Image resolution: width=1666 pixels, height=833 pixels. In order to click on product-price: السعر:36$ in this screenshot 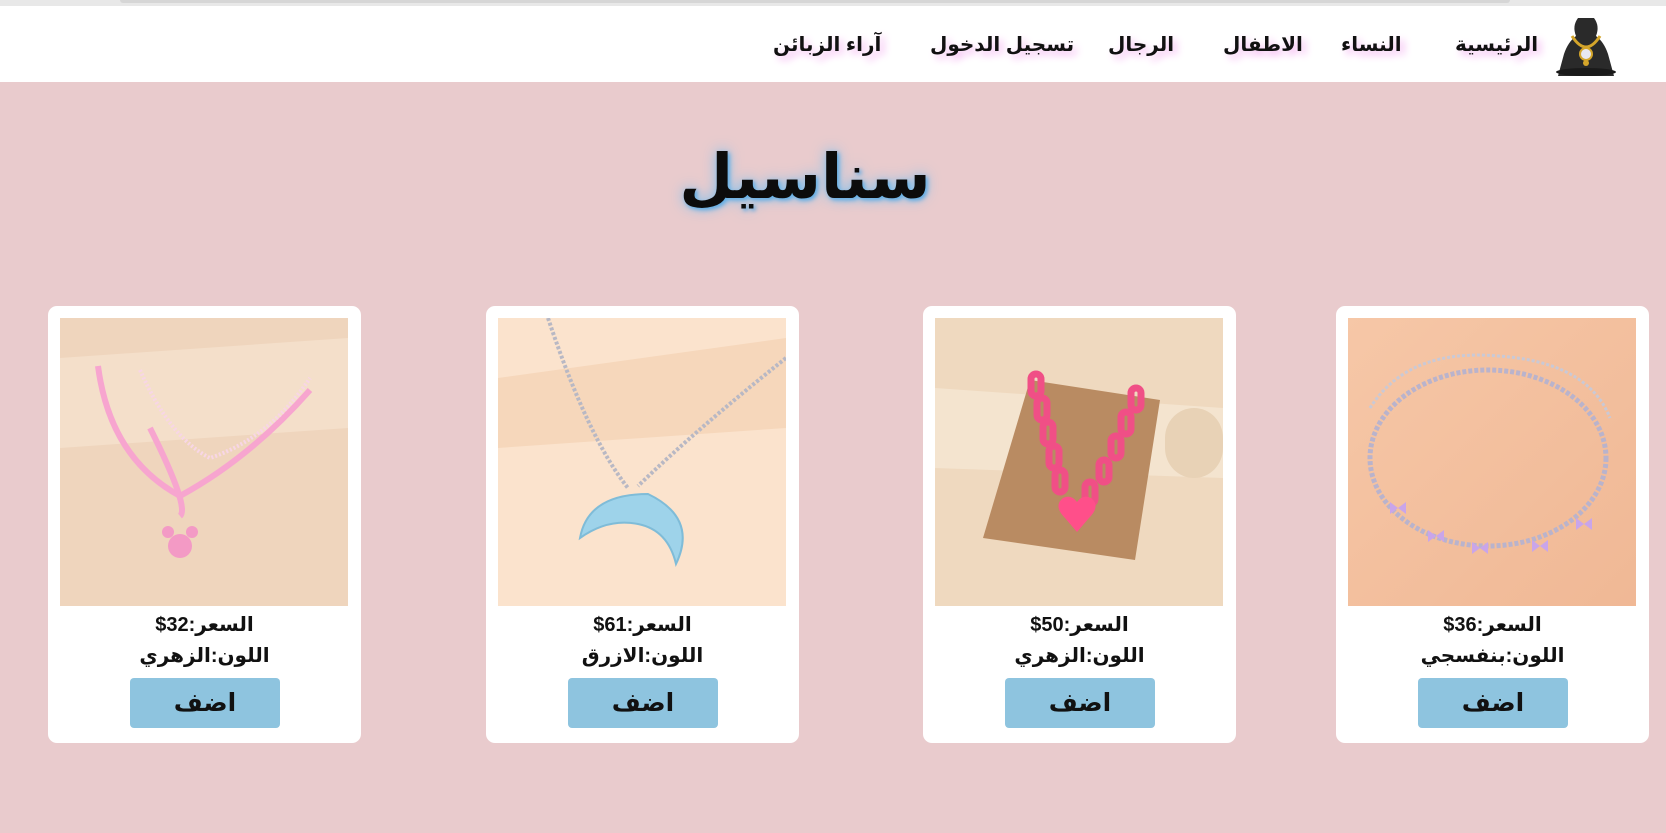, I will do `click(1492, 625)`.